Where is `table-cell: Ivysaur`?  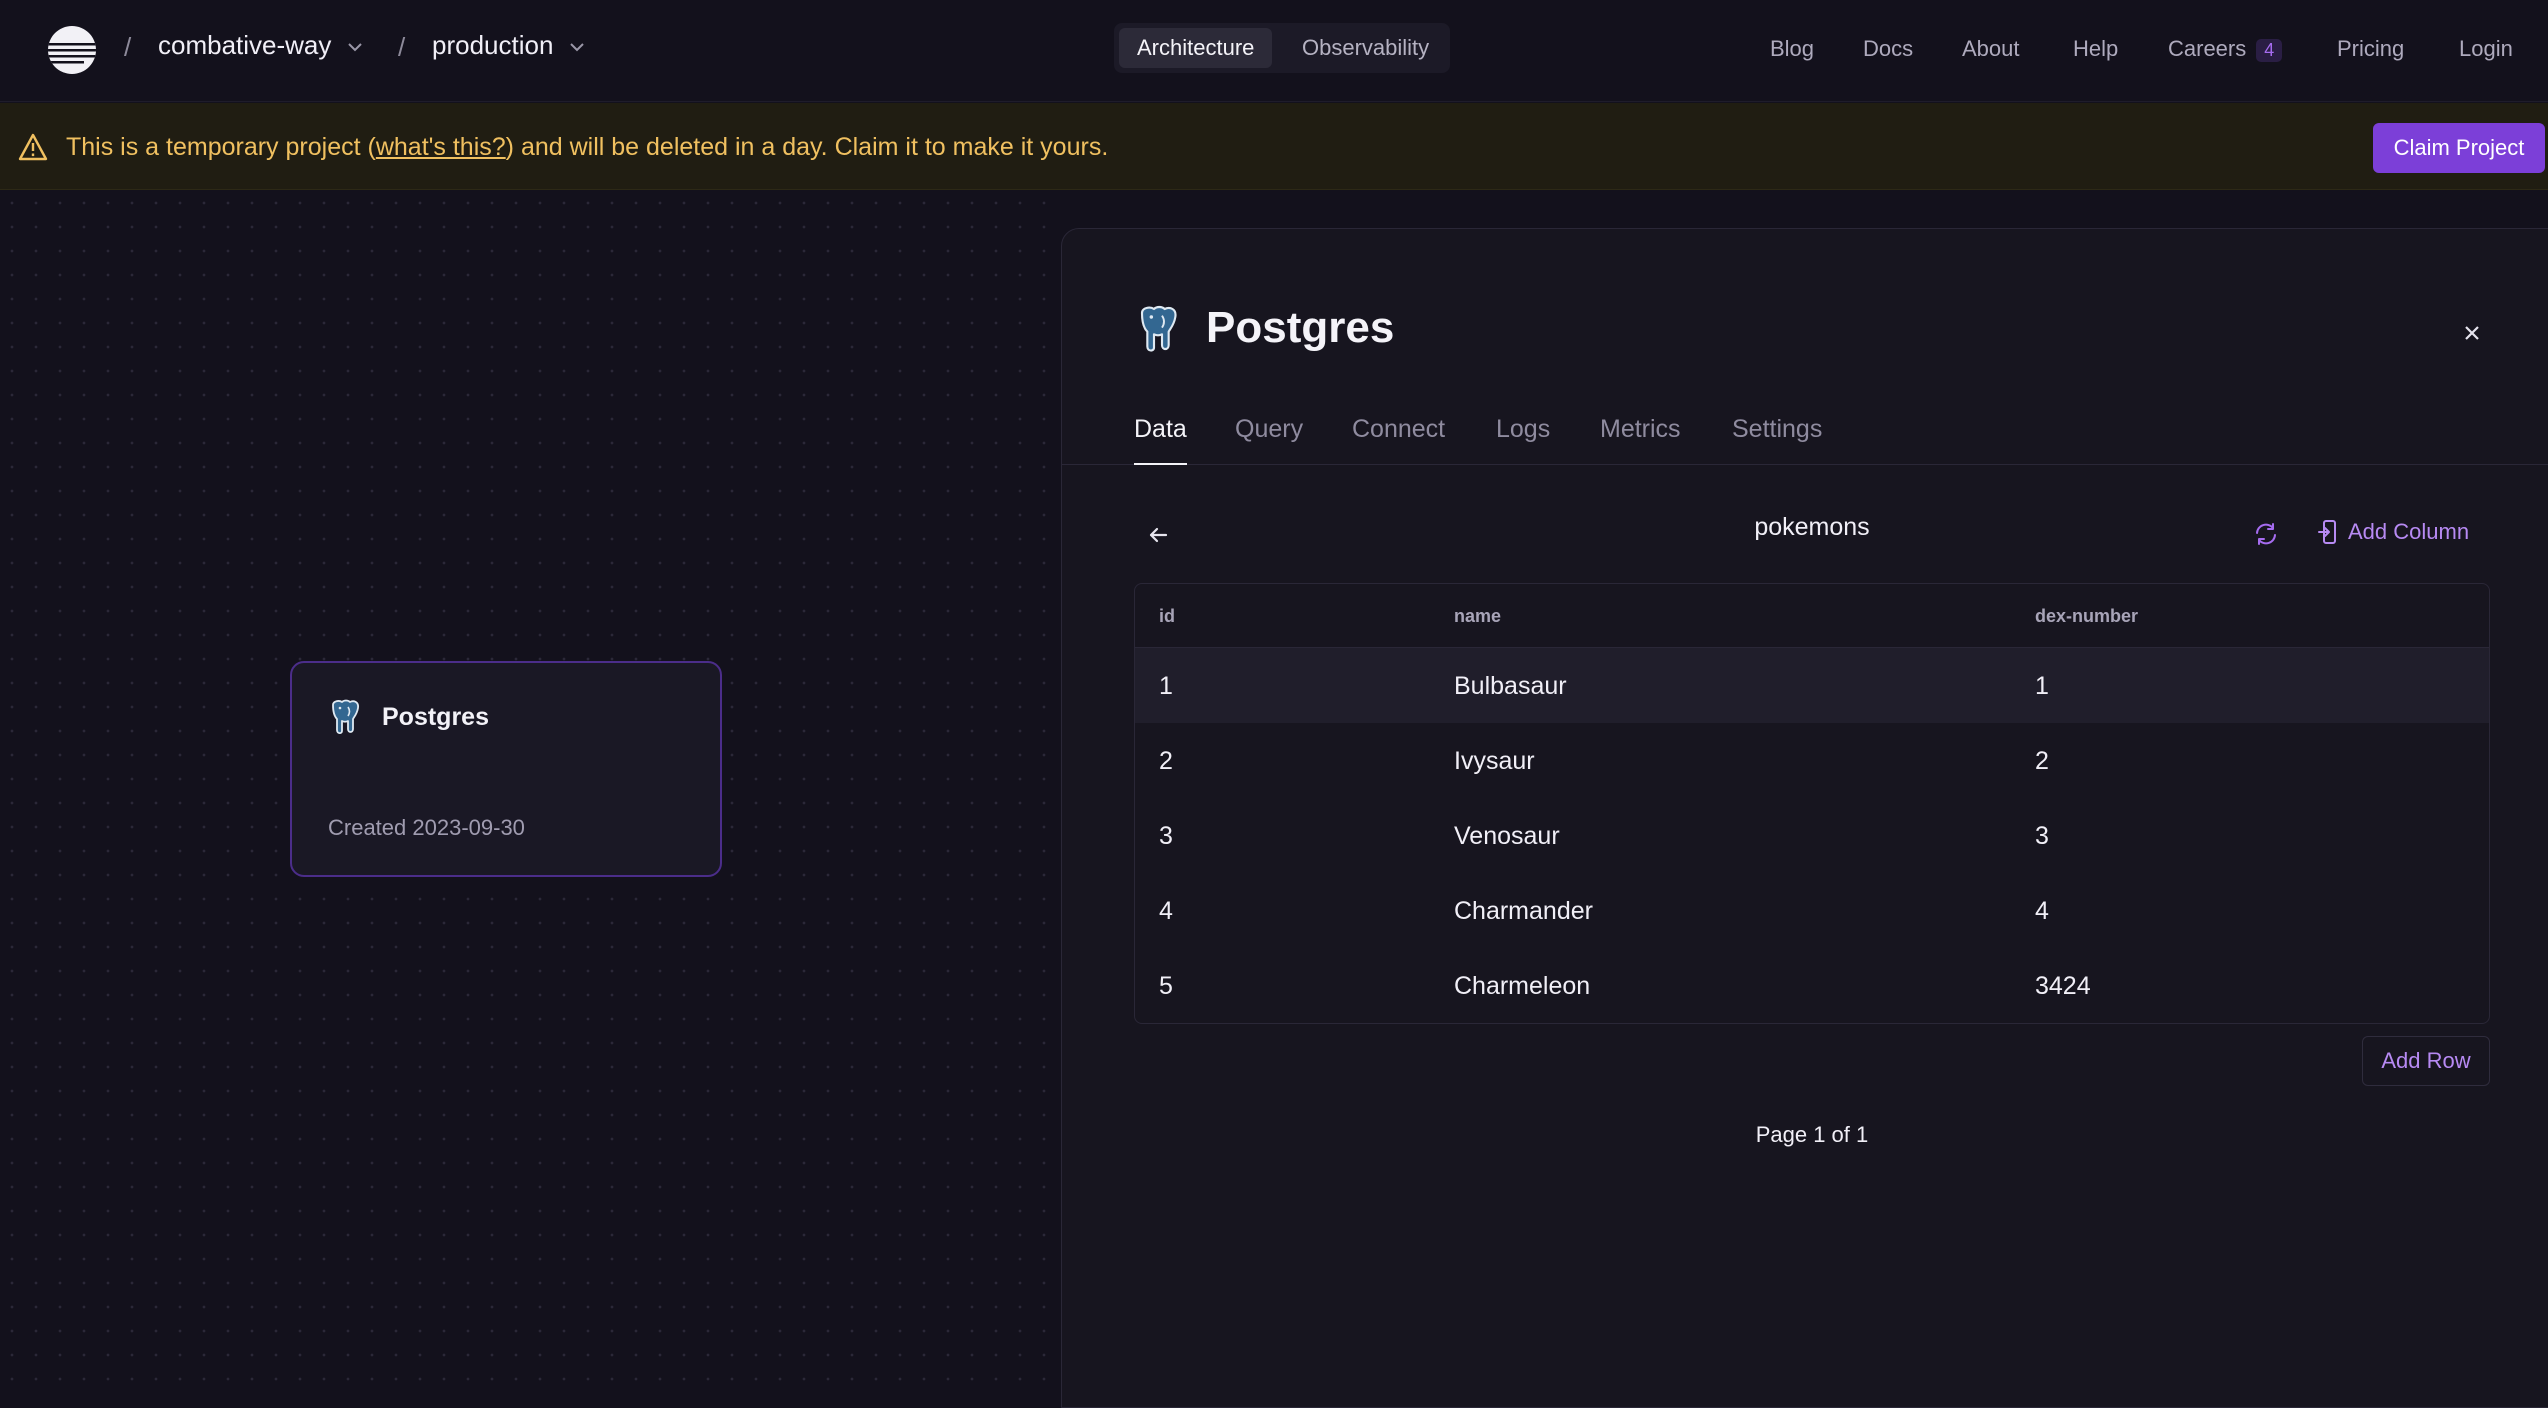 table-cell: Ivysaur is located at coordinates (1494, 761).